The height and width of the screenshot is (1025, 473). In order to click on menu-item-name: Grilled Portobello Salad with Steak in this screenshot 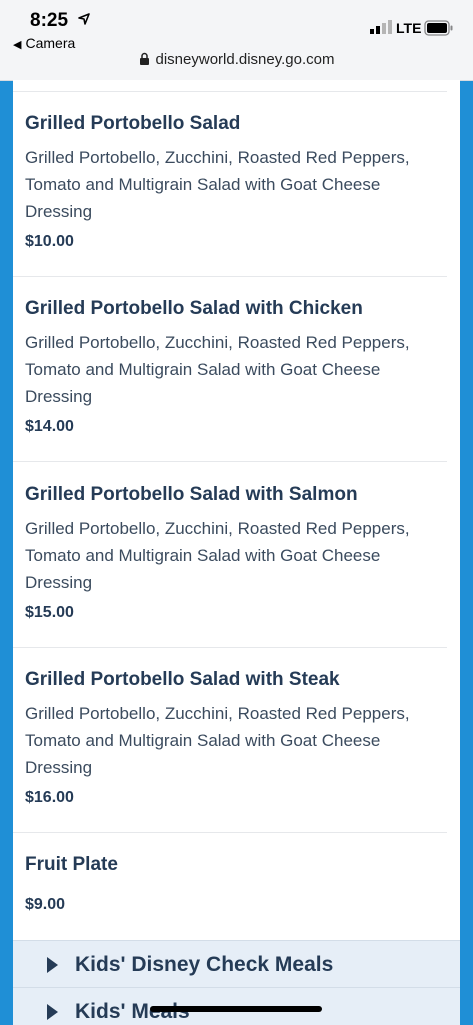, I will do `click(182, 679)`.